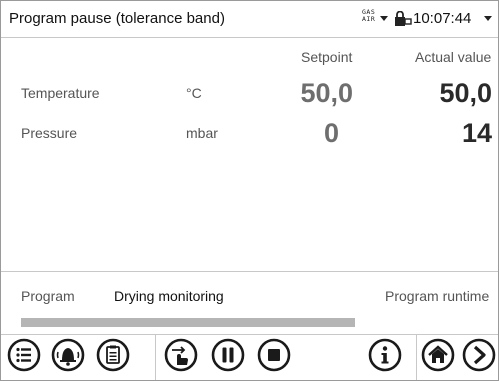  What do you see at coordinates (453, 57) in the screenshot?
I see `actual-value-column-header: Actual value` at bounding box center [453, 57].